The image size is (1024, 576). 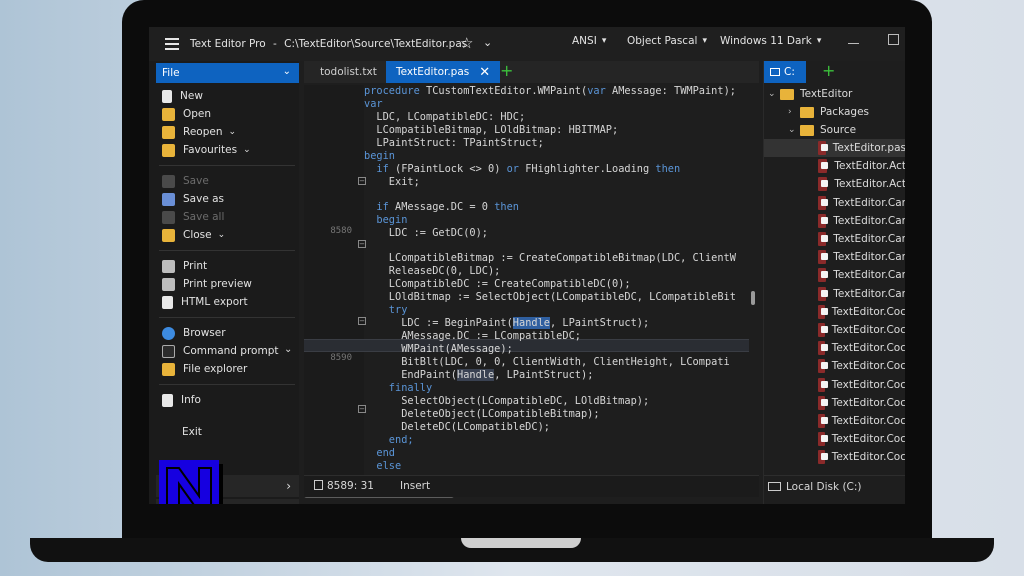 I want to click on chevron-right-icon: ›, so click(x=288, y=503).